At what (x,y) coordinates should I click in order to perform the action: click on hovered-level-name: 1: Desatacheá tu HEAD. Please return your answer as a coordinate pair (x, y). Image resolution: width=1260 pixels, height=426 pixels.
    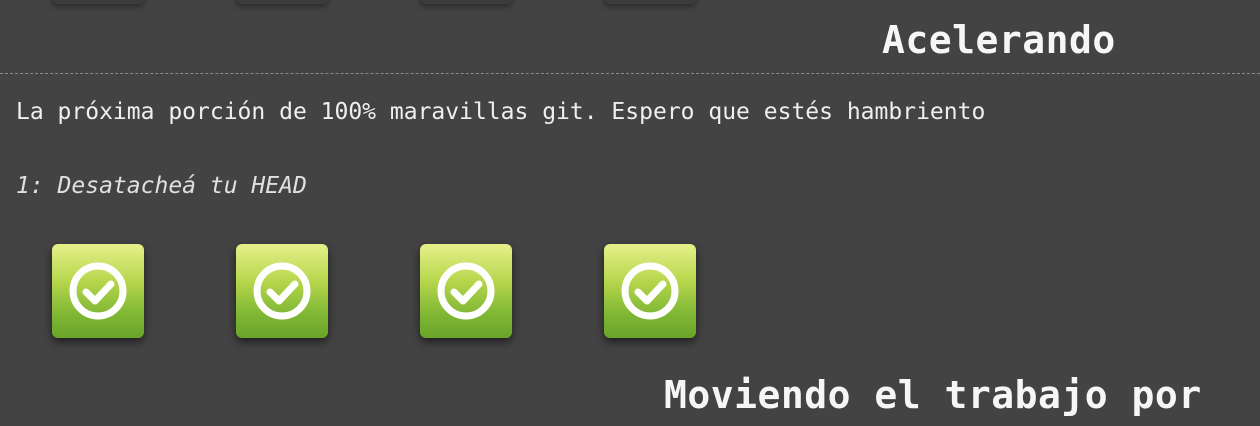
    Looking at the image, I should click on (161, 186).